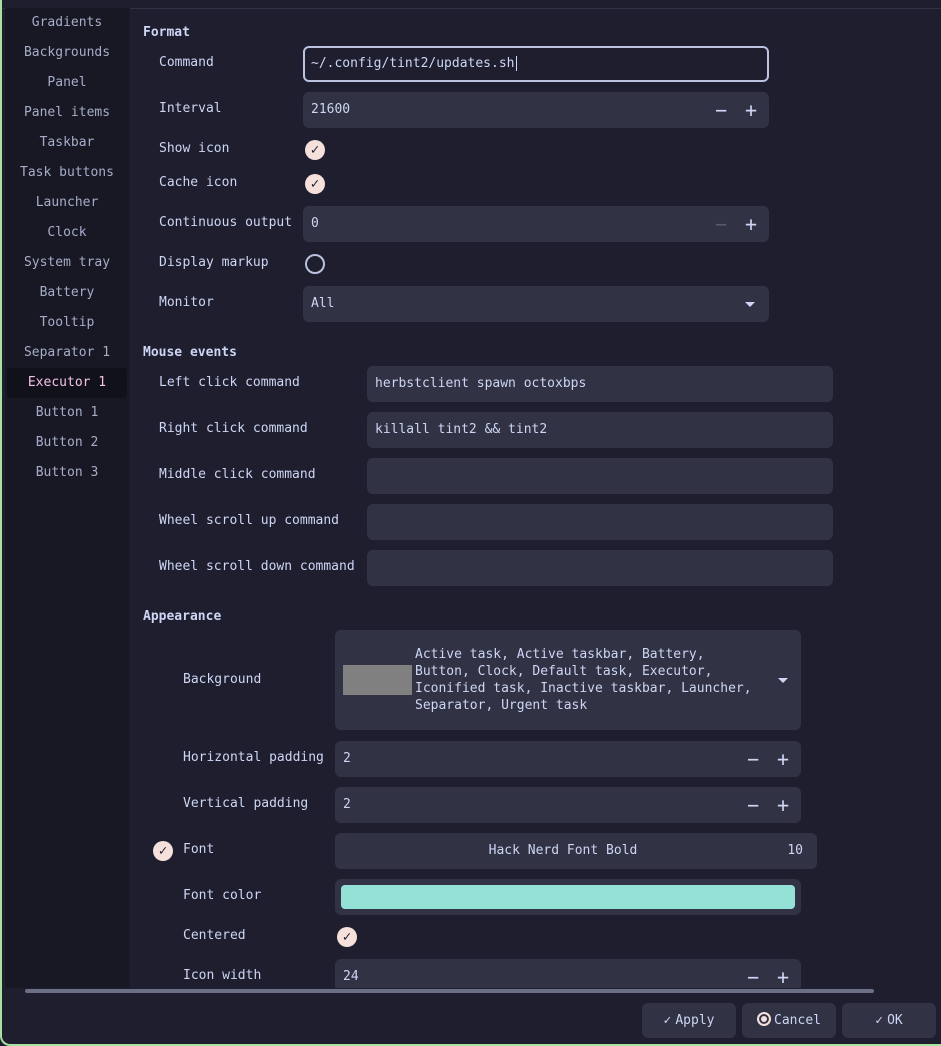 The image size is (941, 1046). I want to click on monitor-select: All, so click(536, 304).